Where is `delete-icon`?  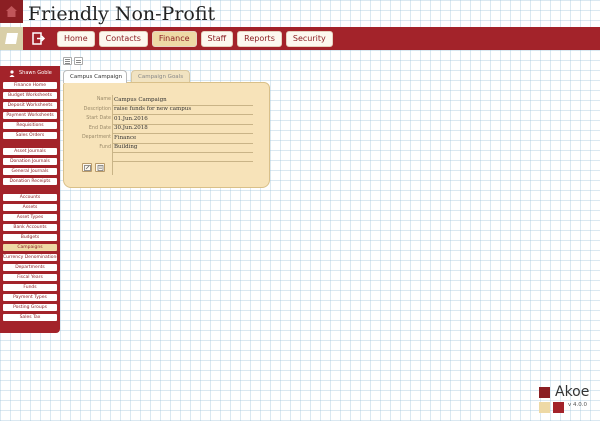 delete-icon is located at coordinates (100, 168).